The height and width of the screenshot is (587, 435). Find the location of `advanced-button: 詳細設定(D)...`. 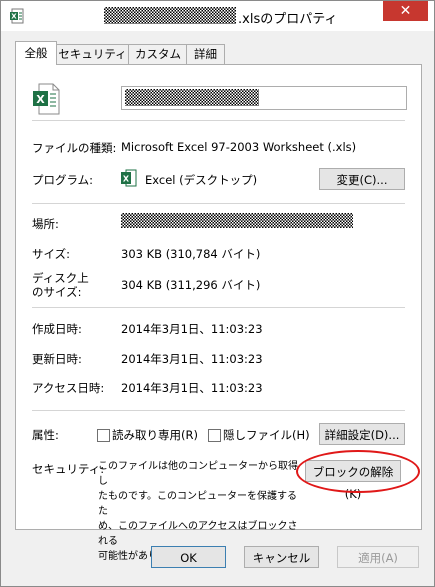

advanced-button: 詳細設定(D)... is located at coordinates (362, 434).